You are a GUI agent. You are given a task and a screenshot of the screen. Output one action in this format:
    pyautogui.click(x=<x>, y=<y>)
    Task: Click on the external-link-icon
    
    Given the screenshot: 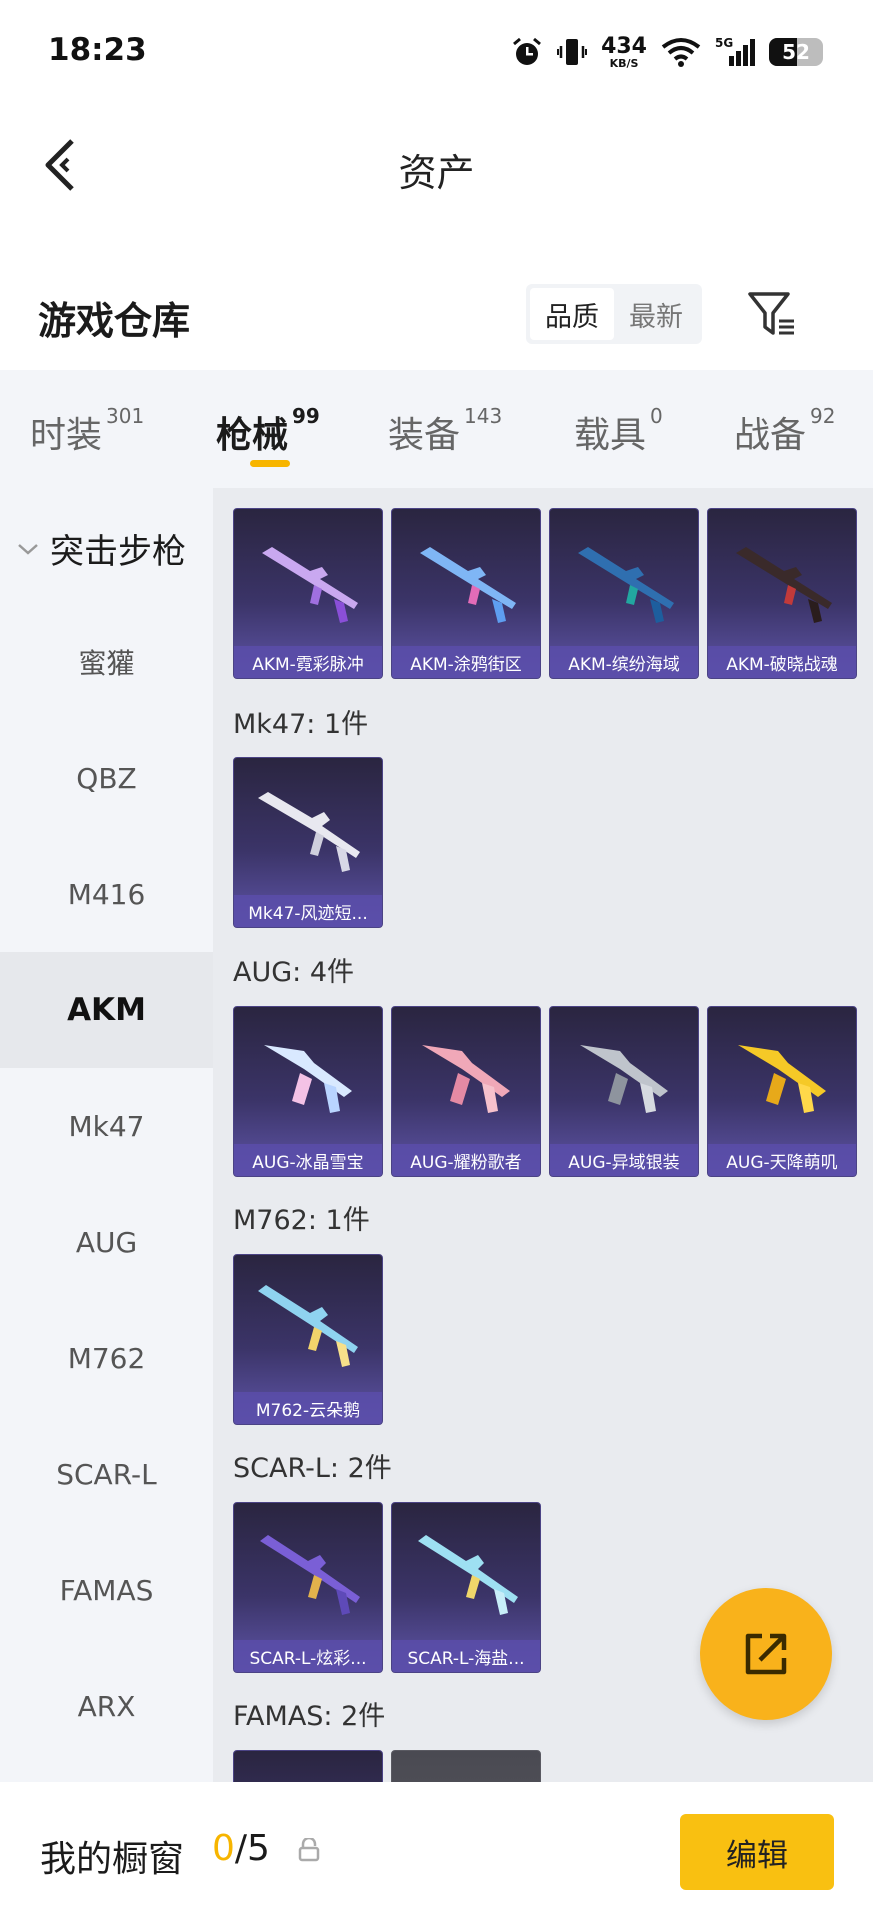 What is the action you would take?
    pyautogui.click(x=766, y=1654)
    